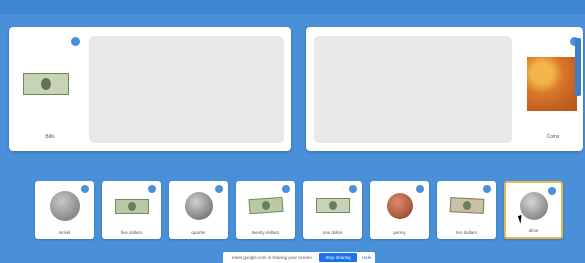 The height and width of the screenshot is (263, 585). What do you see at coordinates (466, 232) in the screenshot?
I see `card-label: ten dollars` at bounding box center [466, 232].